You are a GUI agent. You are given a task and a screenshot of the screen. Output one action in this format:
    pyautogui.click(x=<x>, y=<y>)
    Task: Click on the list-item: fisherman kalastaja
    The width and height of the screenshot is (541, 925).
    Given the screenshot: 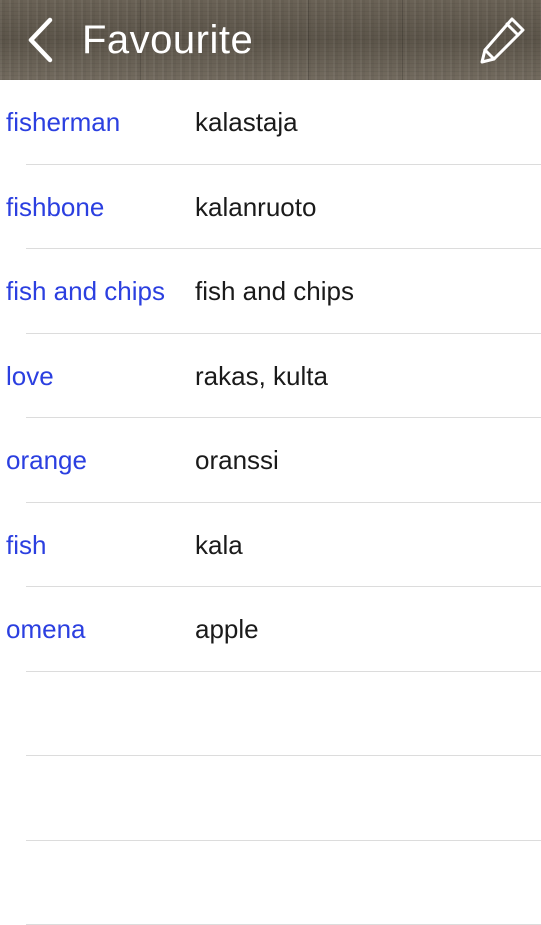 What is the action you would take?
    pyautogui.click(x=270, y=122)
    